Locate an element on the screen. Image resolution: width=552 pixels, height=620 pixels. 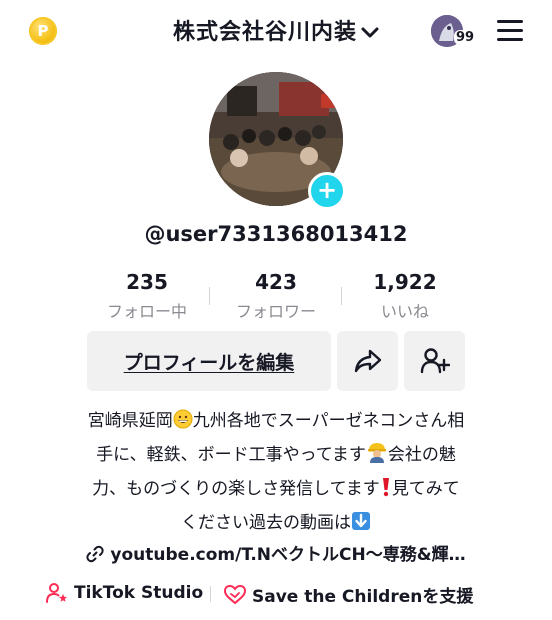
top-bar: P 株式会社谷川内装 99 is located at coordinates (276, 31).